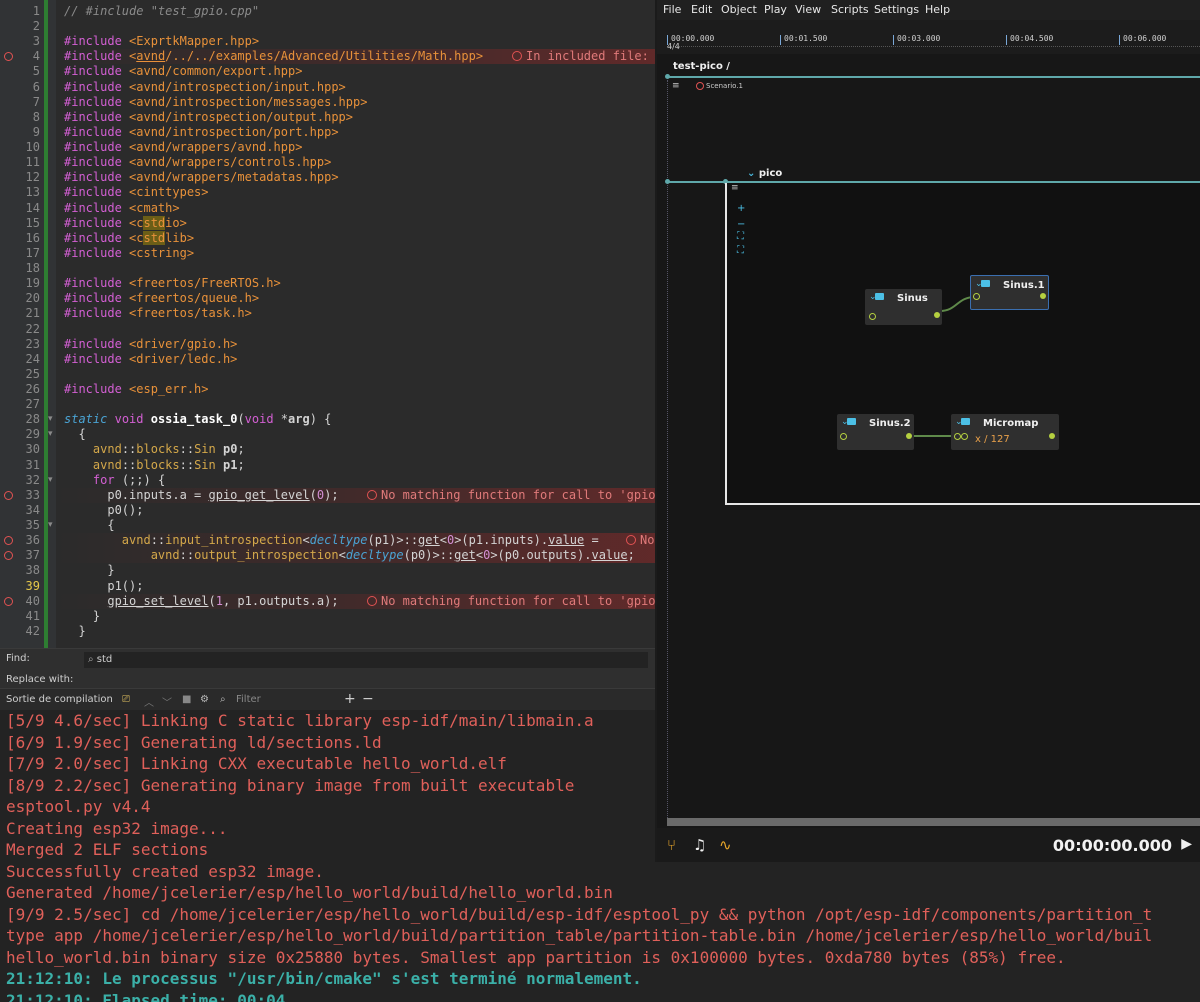 The height and width of the screenshot is (1002, 1200). Describe the element at coordinates (248, 699) in the screenshot. I see `filter-input: Filter` at that location.